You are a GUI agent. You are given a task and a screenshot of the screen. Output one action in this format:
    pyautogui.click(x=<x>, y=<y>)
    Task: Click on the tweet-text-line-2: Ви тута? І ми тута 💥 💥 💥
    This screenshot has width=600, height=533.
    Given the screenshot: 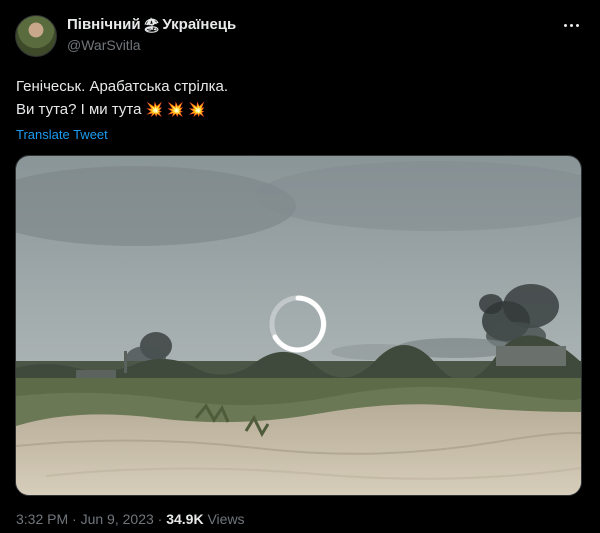 What is the action you would take?
    pyautogui.click(x=296, y=109)
    